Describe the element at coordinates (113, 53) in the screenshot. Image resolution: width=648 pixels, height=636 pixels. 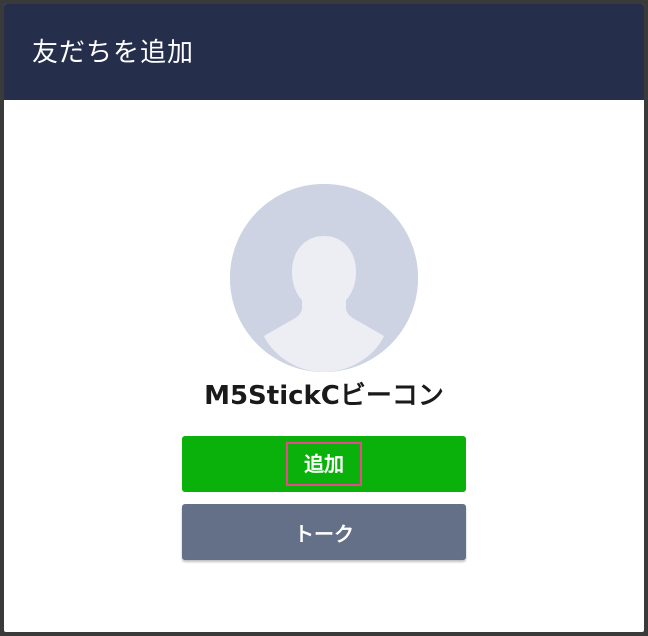
I see `page-title: 友だちを追加` at that location.